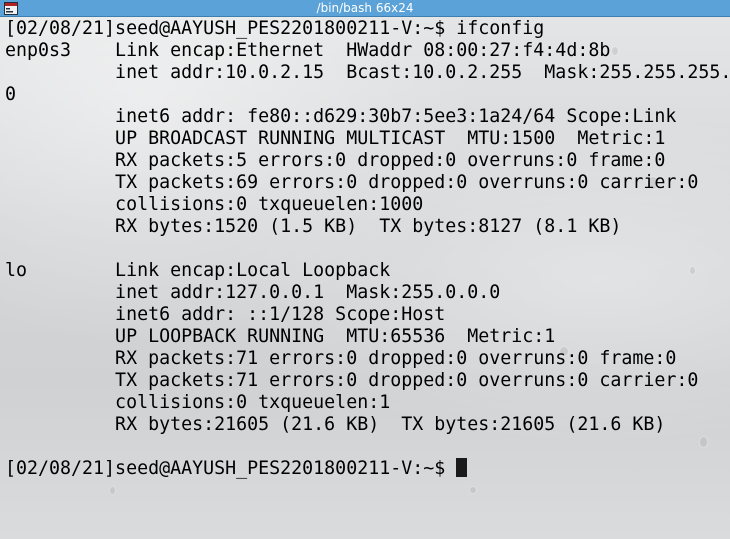  What do you see at coordinates (198, 402) in the screenshot?
I see `terminal-line: collisions:0 txqueuelen:1` at bounding box center [198, 402].